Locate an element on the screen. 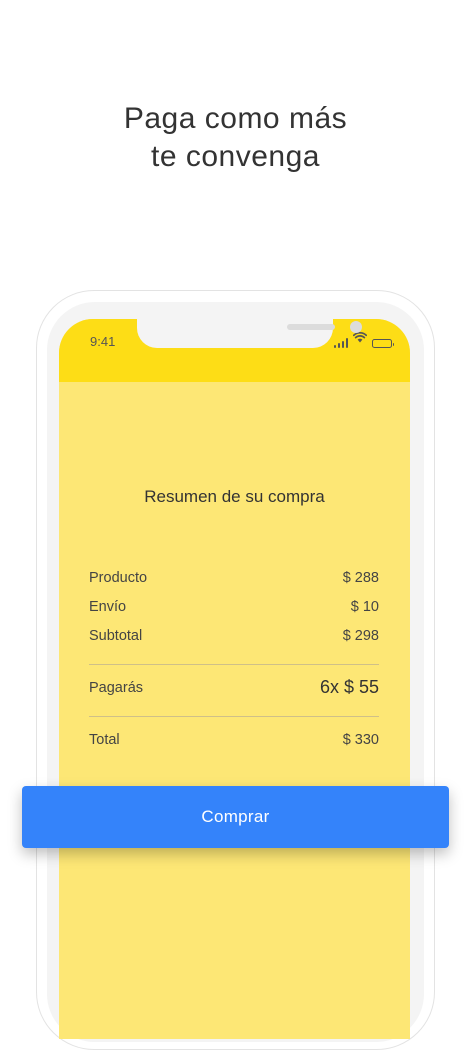 The width and height of the screenshot is (471, 1050). speaker-grill is located at coordinates (311, 327).